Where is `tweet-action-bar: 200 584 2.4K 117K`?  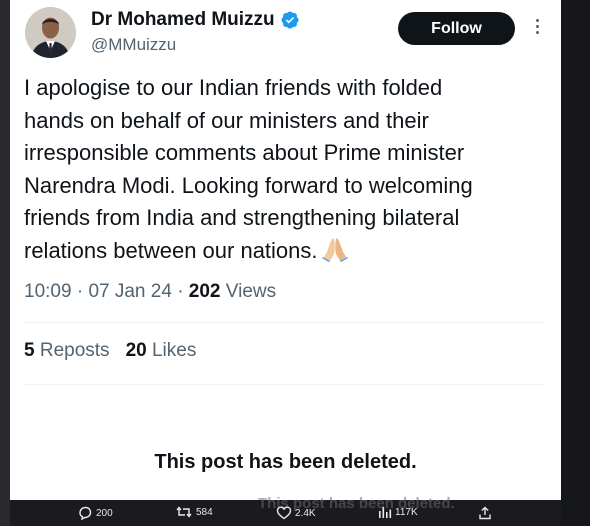 tweet-action-bar: 200 584 2.4K 117K is located at coordinates (280, 513).